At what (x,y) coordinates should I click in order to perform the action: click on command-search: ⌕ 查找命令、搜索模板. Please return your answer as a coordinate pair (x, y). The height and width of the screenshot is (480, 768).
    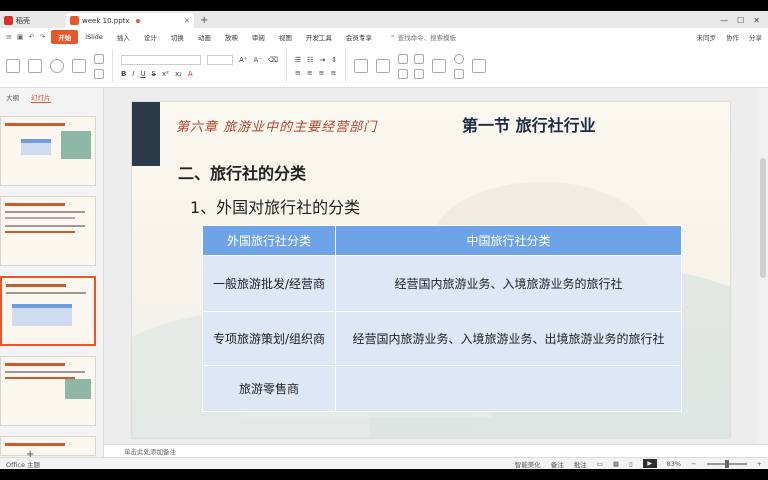
    Looking at the image, I should click on (423, 37).